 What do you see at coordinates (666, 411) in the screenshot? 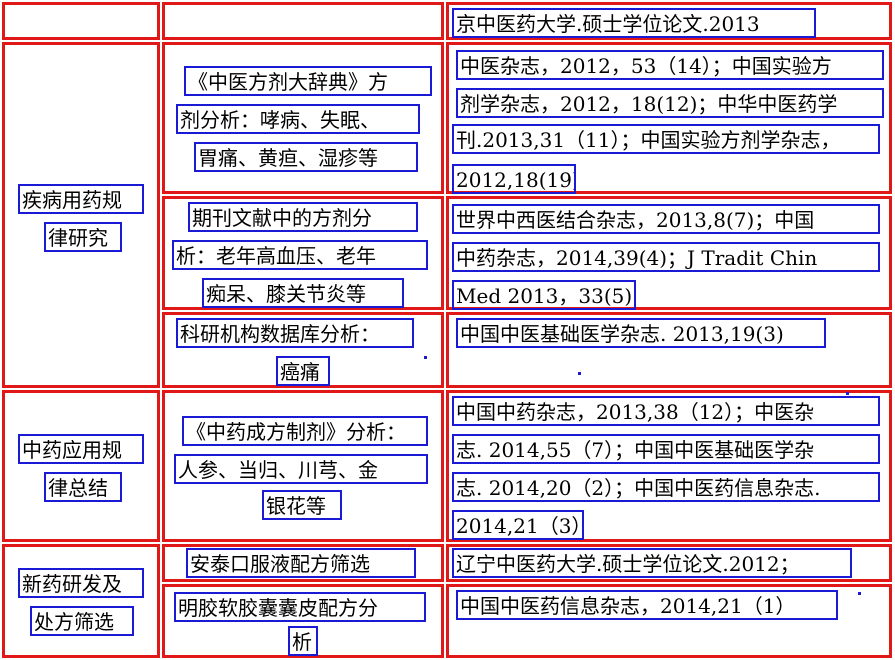
I see `source-line: 中国中药杂志，2013,38（12）；中医杂` at bounding box center [666, 411].